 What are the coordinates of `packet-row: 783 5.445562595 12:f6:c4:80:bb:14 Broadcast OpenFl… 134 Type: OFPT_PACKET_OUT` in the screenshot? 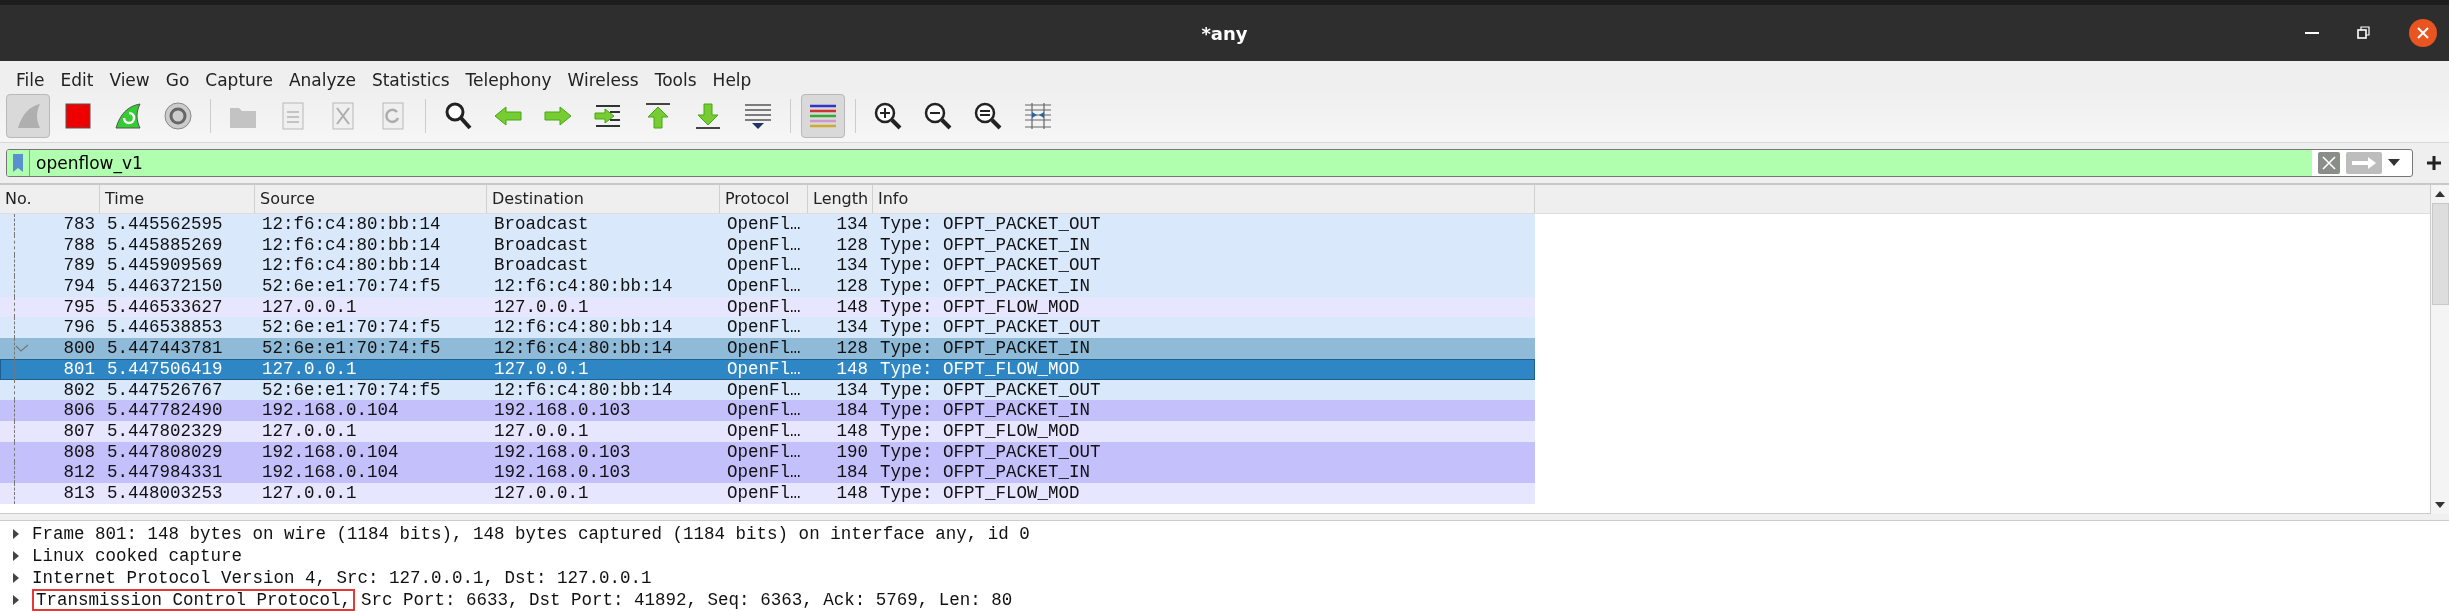 It's located at (767, 224).